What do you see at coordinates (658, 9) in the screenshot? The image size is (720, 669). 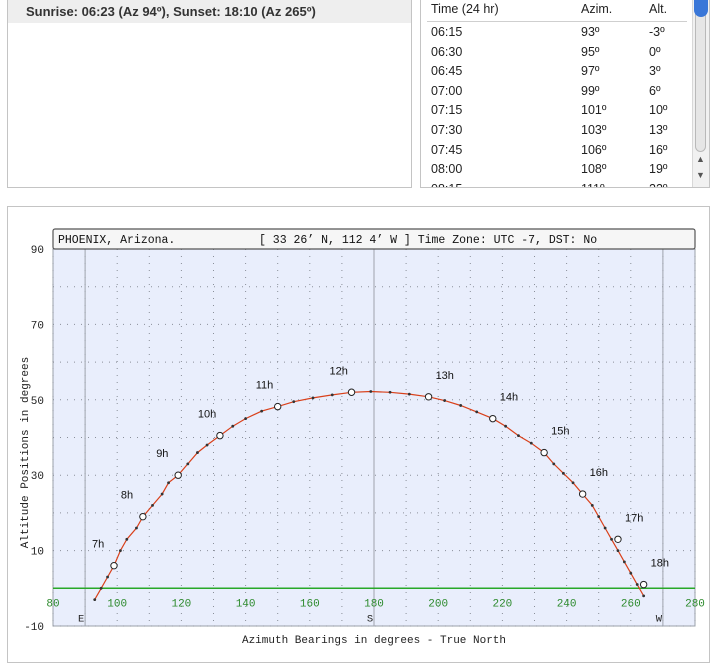 I see `header-altitude: Alt.` at bounding box center [658, 9].